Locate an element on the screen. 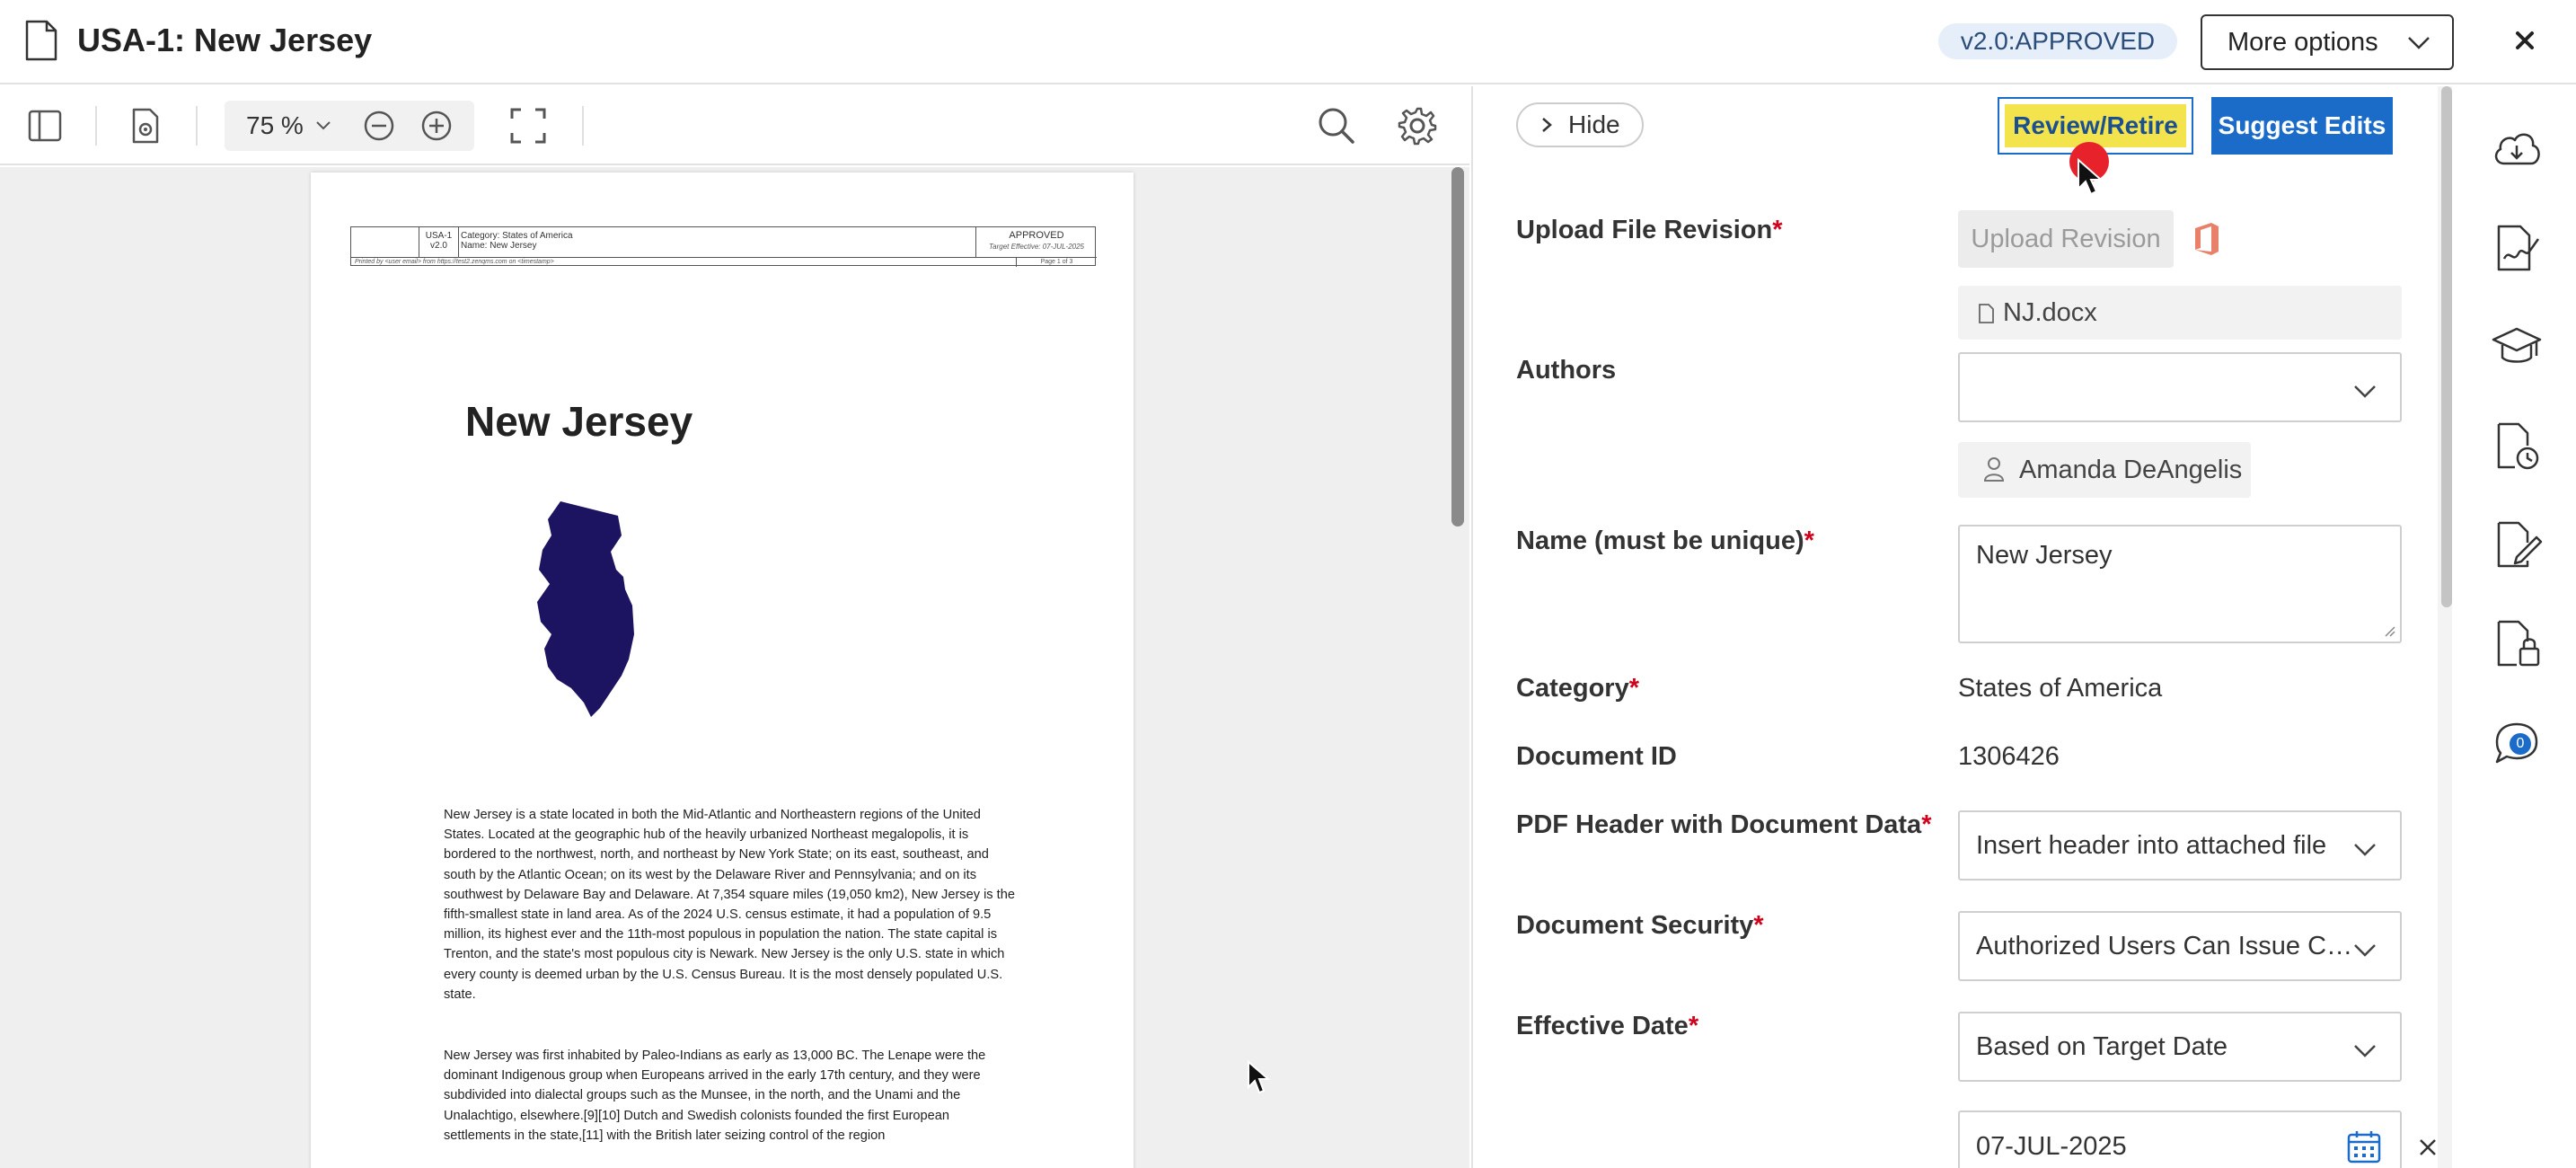 The width and height of the screenshot is (2576, 1168). category-label: Category* is located at coordinates (1577, 688).